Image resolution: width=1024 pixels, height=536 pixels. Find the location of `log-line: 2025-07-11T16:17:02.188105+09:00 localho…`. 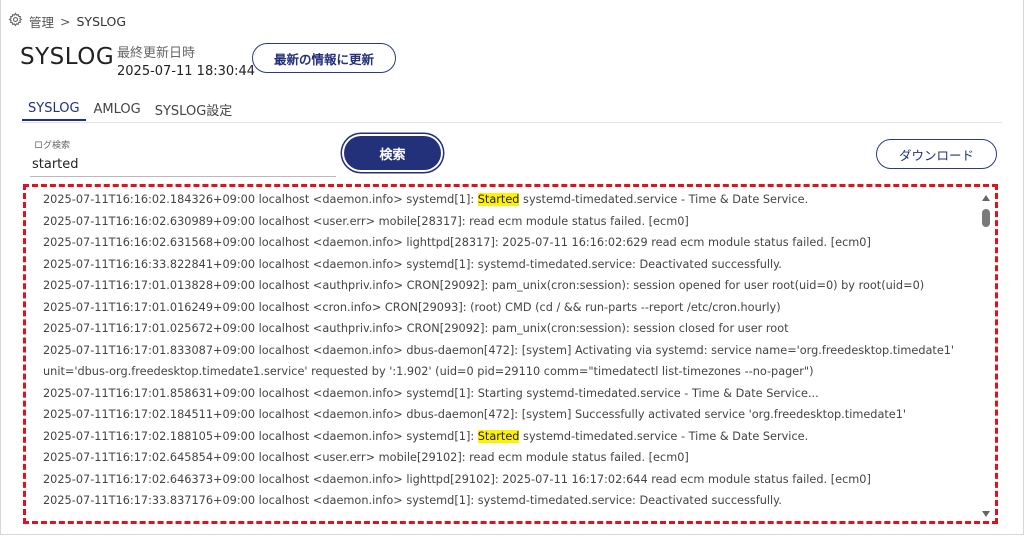

log-line: 2025-07-11T16:17:02.188105+09:00 localho… is located at coordinates (506, 437).